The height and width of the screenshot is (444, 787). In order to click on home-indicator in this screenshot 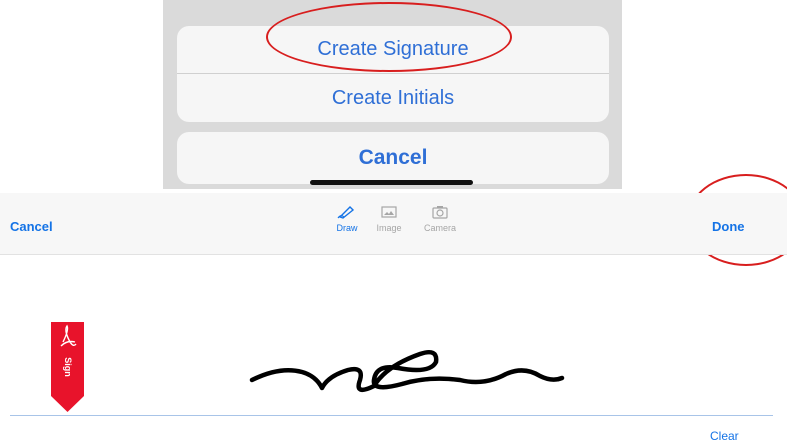, I will do `click(391, 182)`.